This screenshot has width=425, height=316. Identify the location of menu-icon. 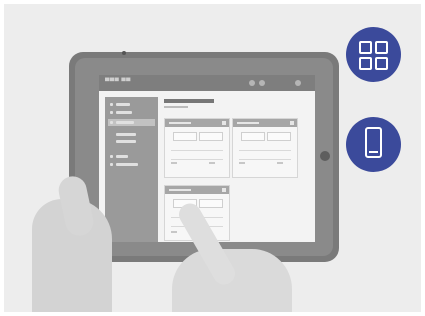
(298, 83).